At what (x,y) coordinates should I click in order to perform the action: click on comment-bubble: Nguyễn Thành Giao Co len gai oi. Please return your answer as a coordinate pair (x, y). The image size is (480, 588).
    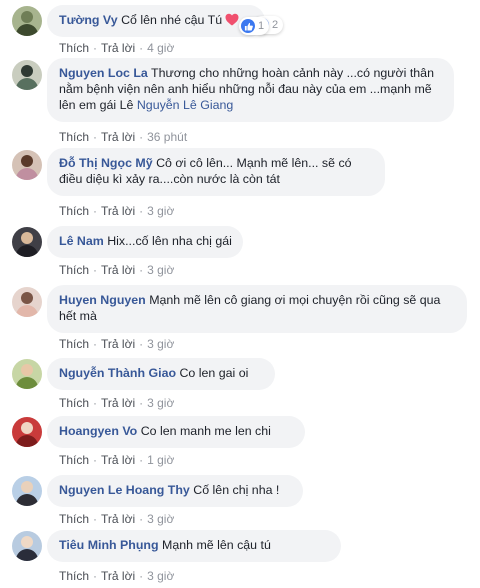
    Looking at the image, I should click on (161, 374).